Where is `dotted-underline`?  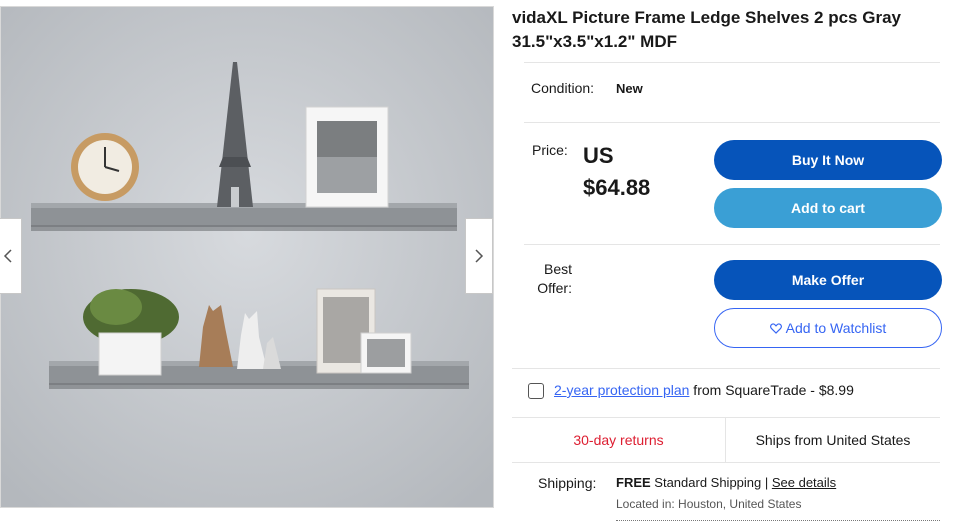
dotted-underline is located at coordinates (778, 520).